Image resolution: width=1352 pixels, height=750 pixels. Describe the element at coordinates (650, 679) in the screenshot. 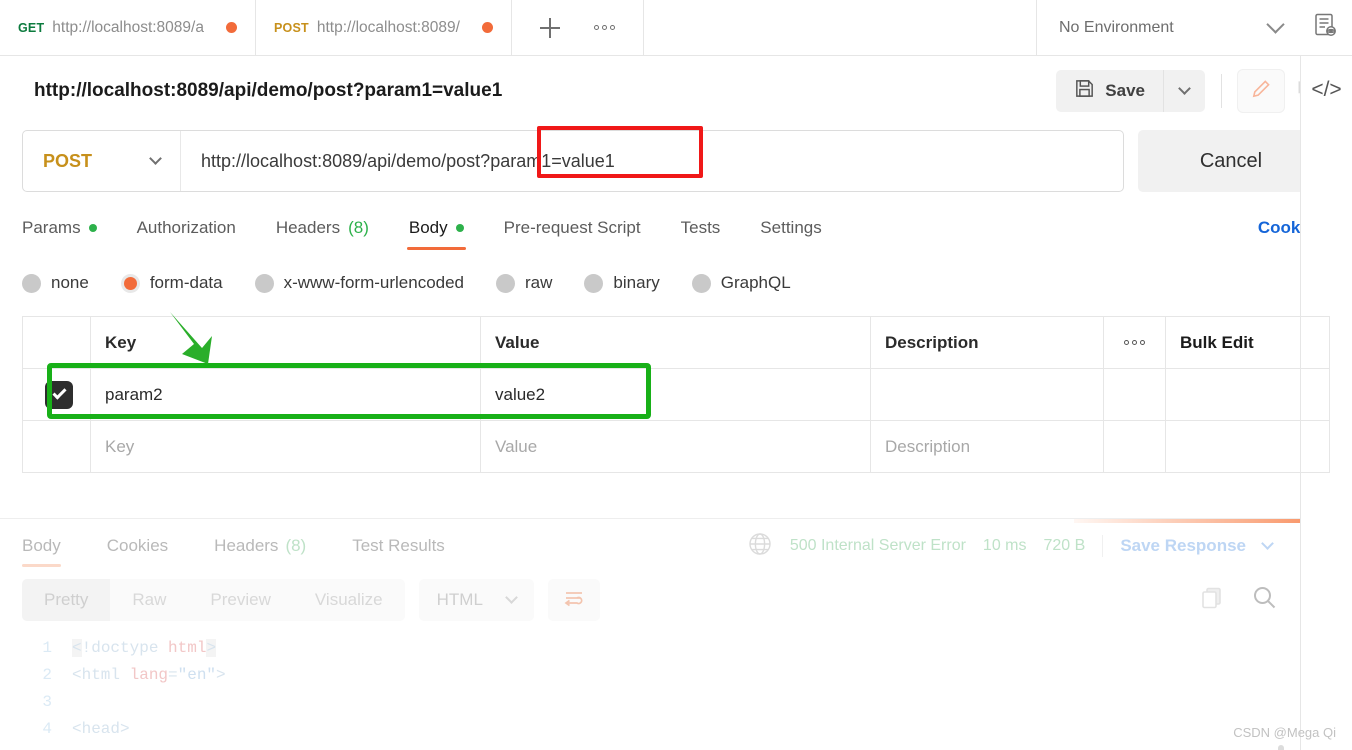

I see `code-line: 2 <html lang="en">` at that location.